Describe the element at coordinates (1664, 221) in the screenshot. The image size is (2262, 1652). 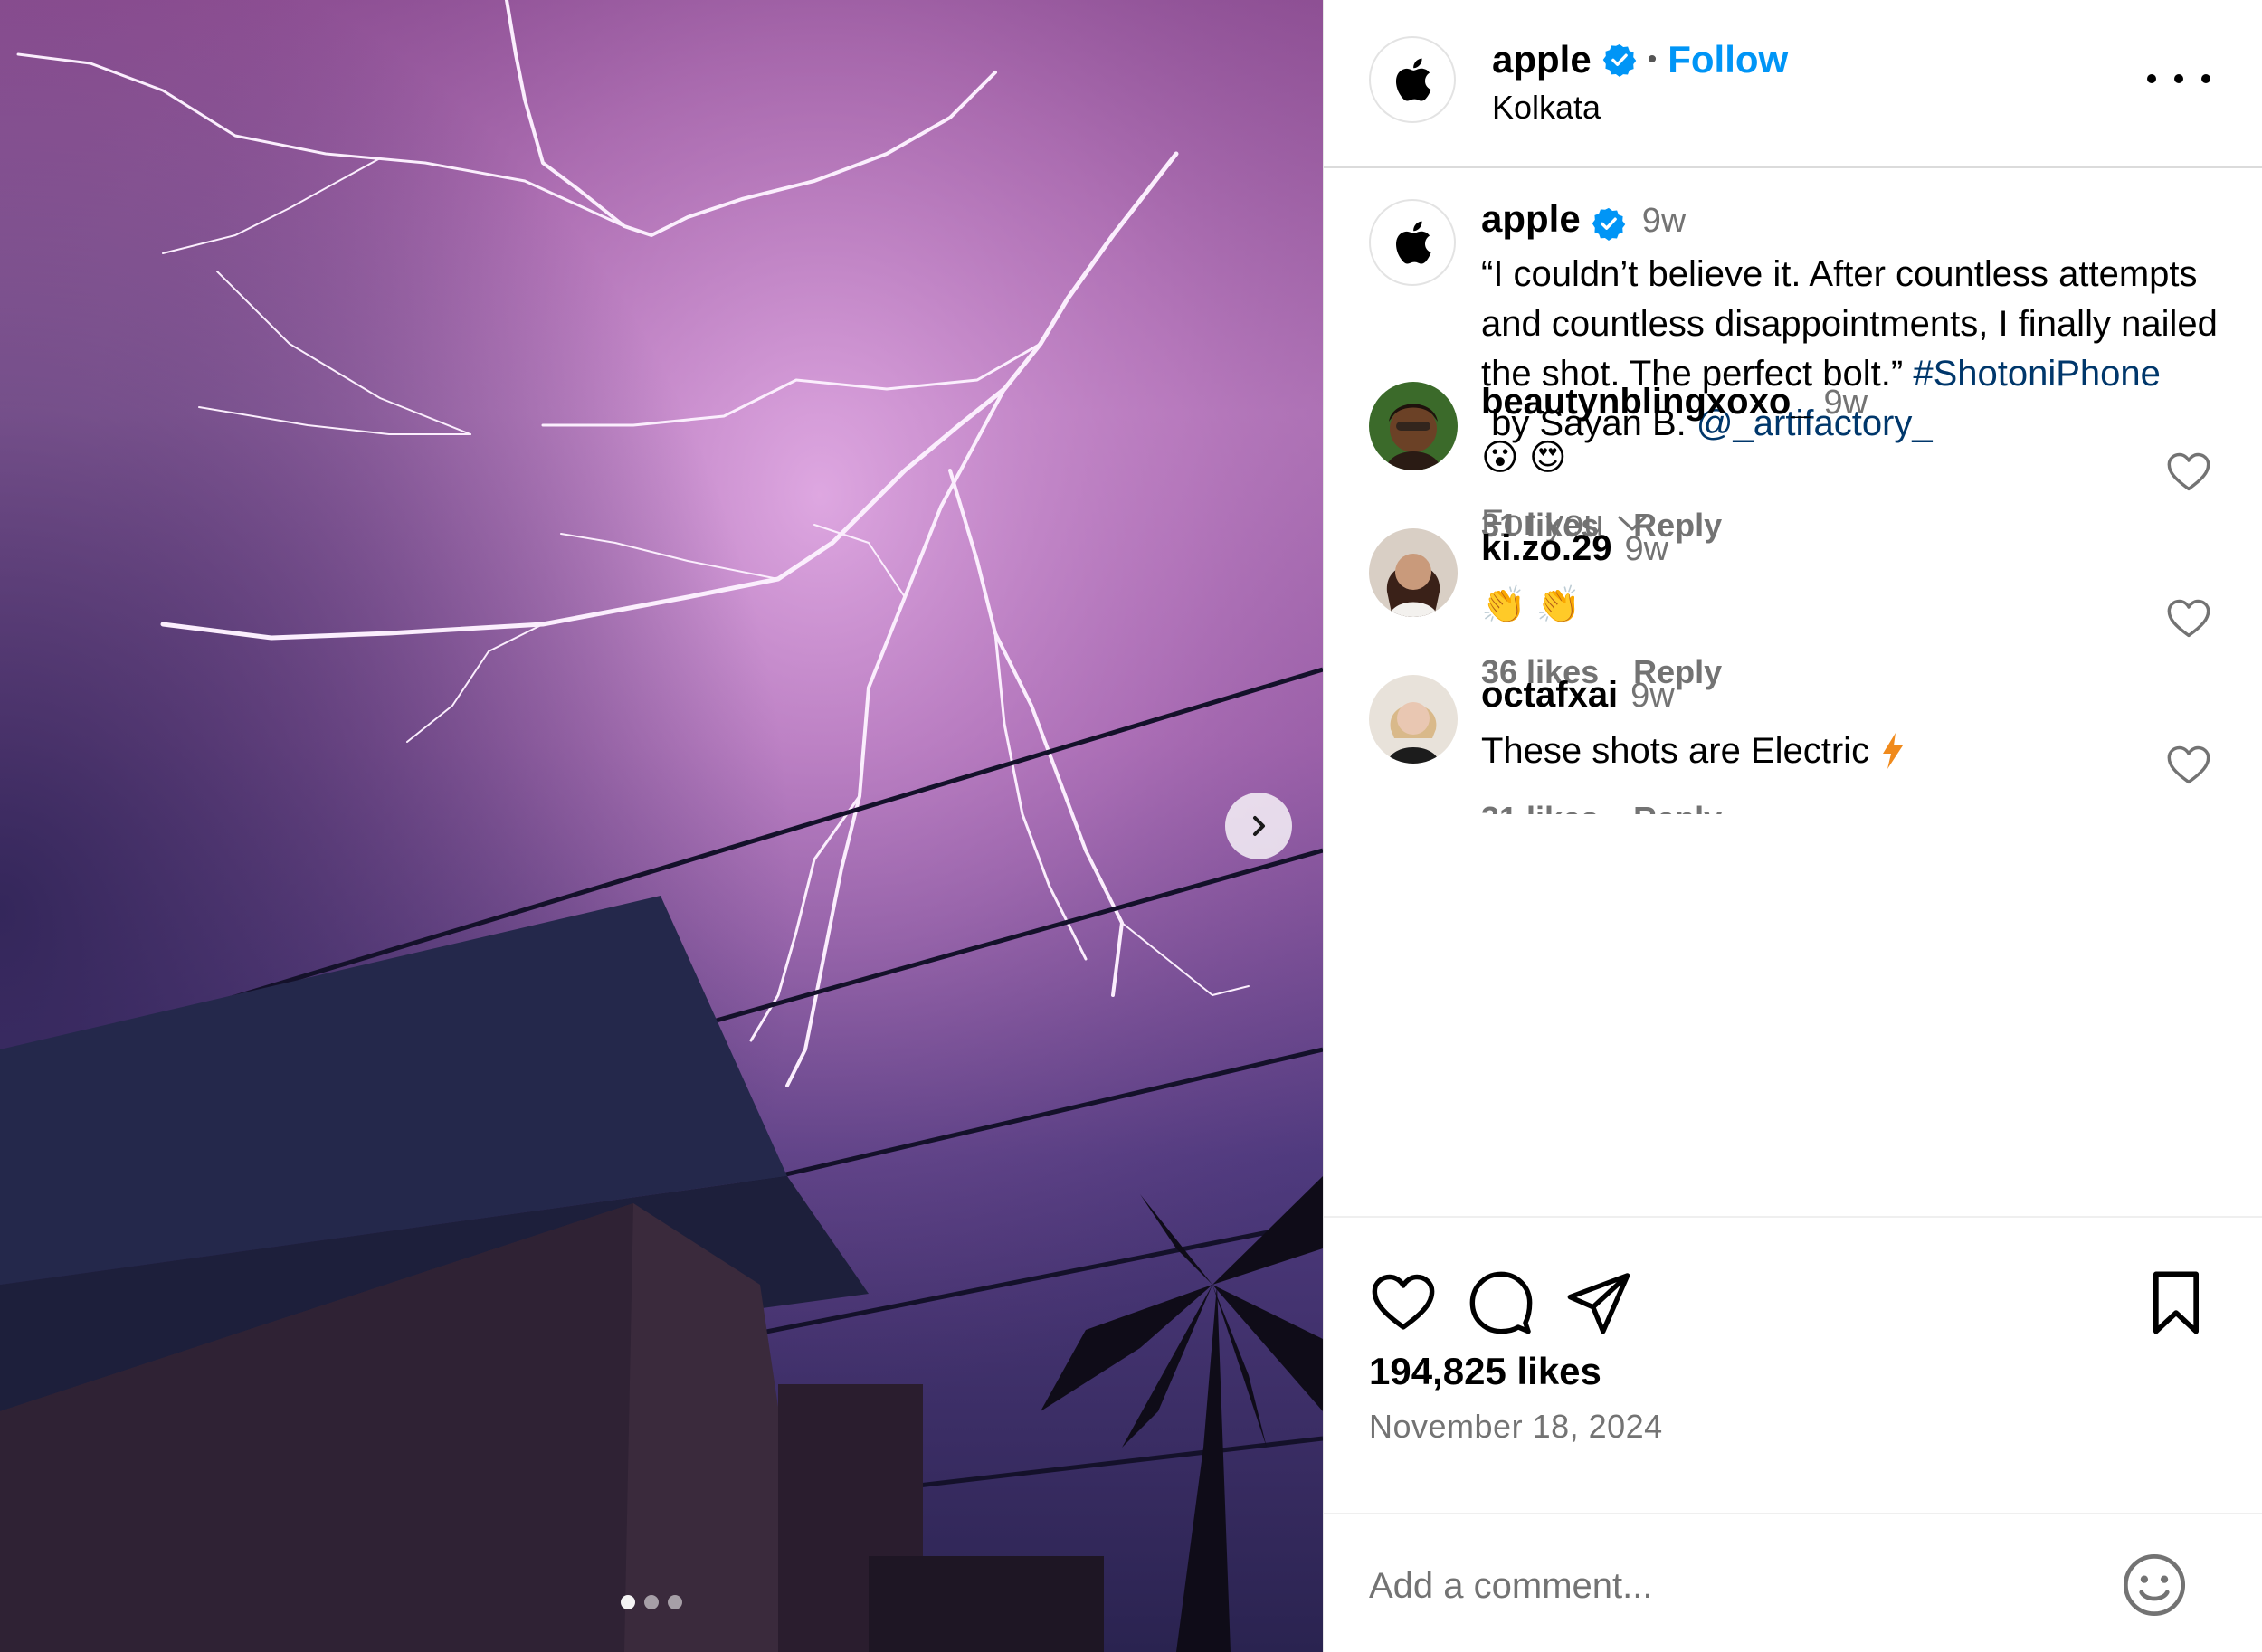
I see `caption-time: 9w` at that location.